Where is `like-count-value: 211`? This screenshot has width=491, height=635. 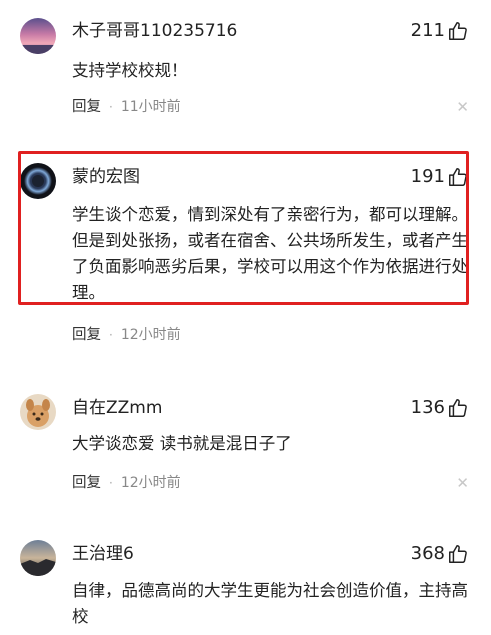 like-count-value: 211 is located at coordinates (427, 30).